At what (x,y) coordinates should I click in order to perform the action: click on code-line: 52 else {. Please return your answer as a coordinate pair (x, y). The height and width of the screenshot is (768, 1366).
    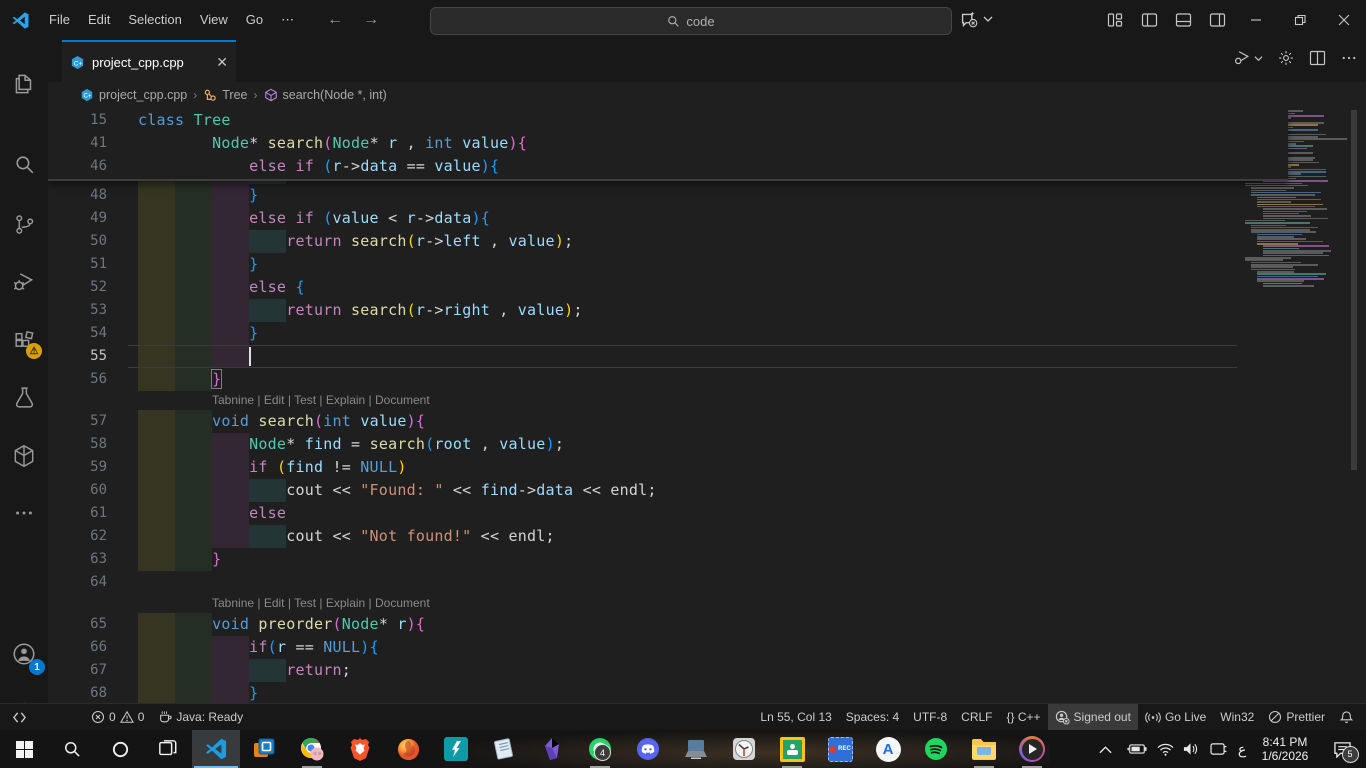
    Looking at the image, I should click on (668, 287).